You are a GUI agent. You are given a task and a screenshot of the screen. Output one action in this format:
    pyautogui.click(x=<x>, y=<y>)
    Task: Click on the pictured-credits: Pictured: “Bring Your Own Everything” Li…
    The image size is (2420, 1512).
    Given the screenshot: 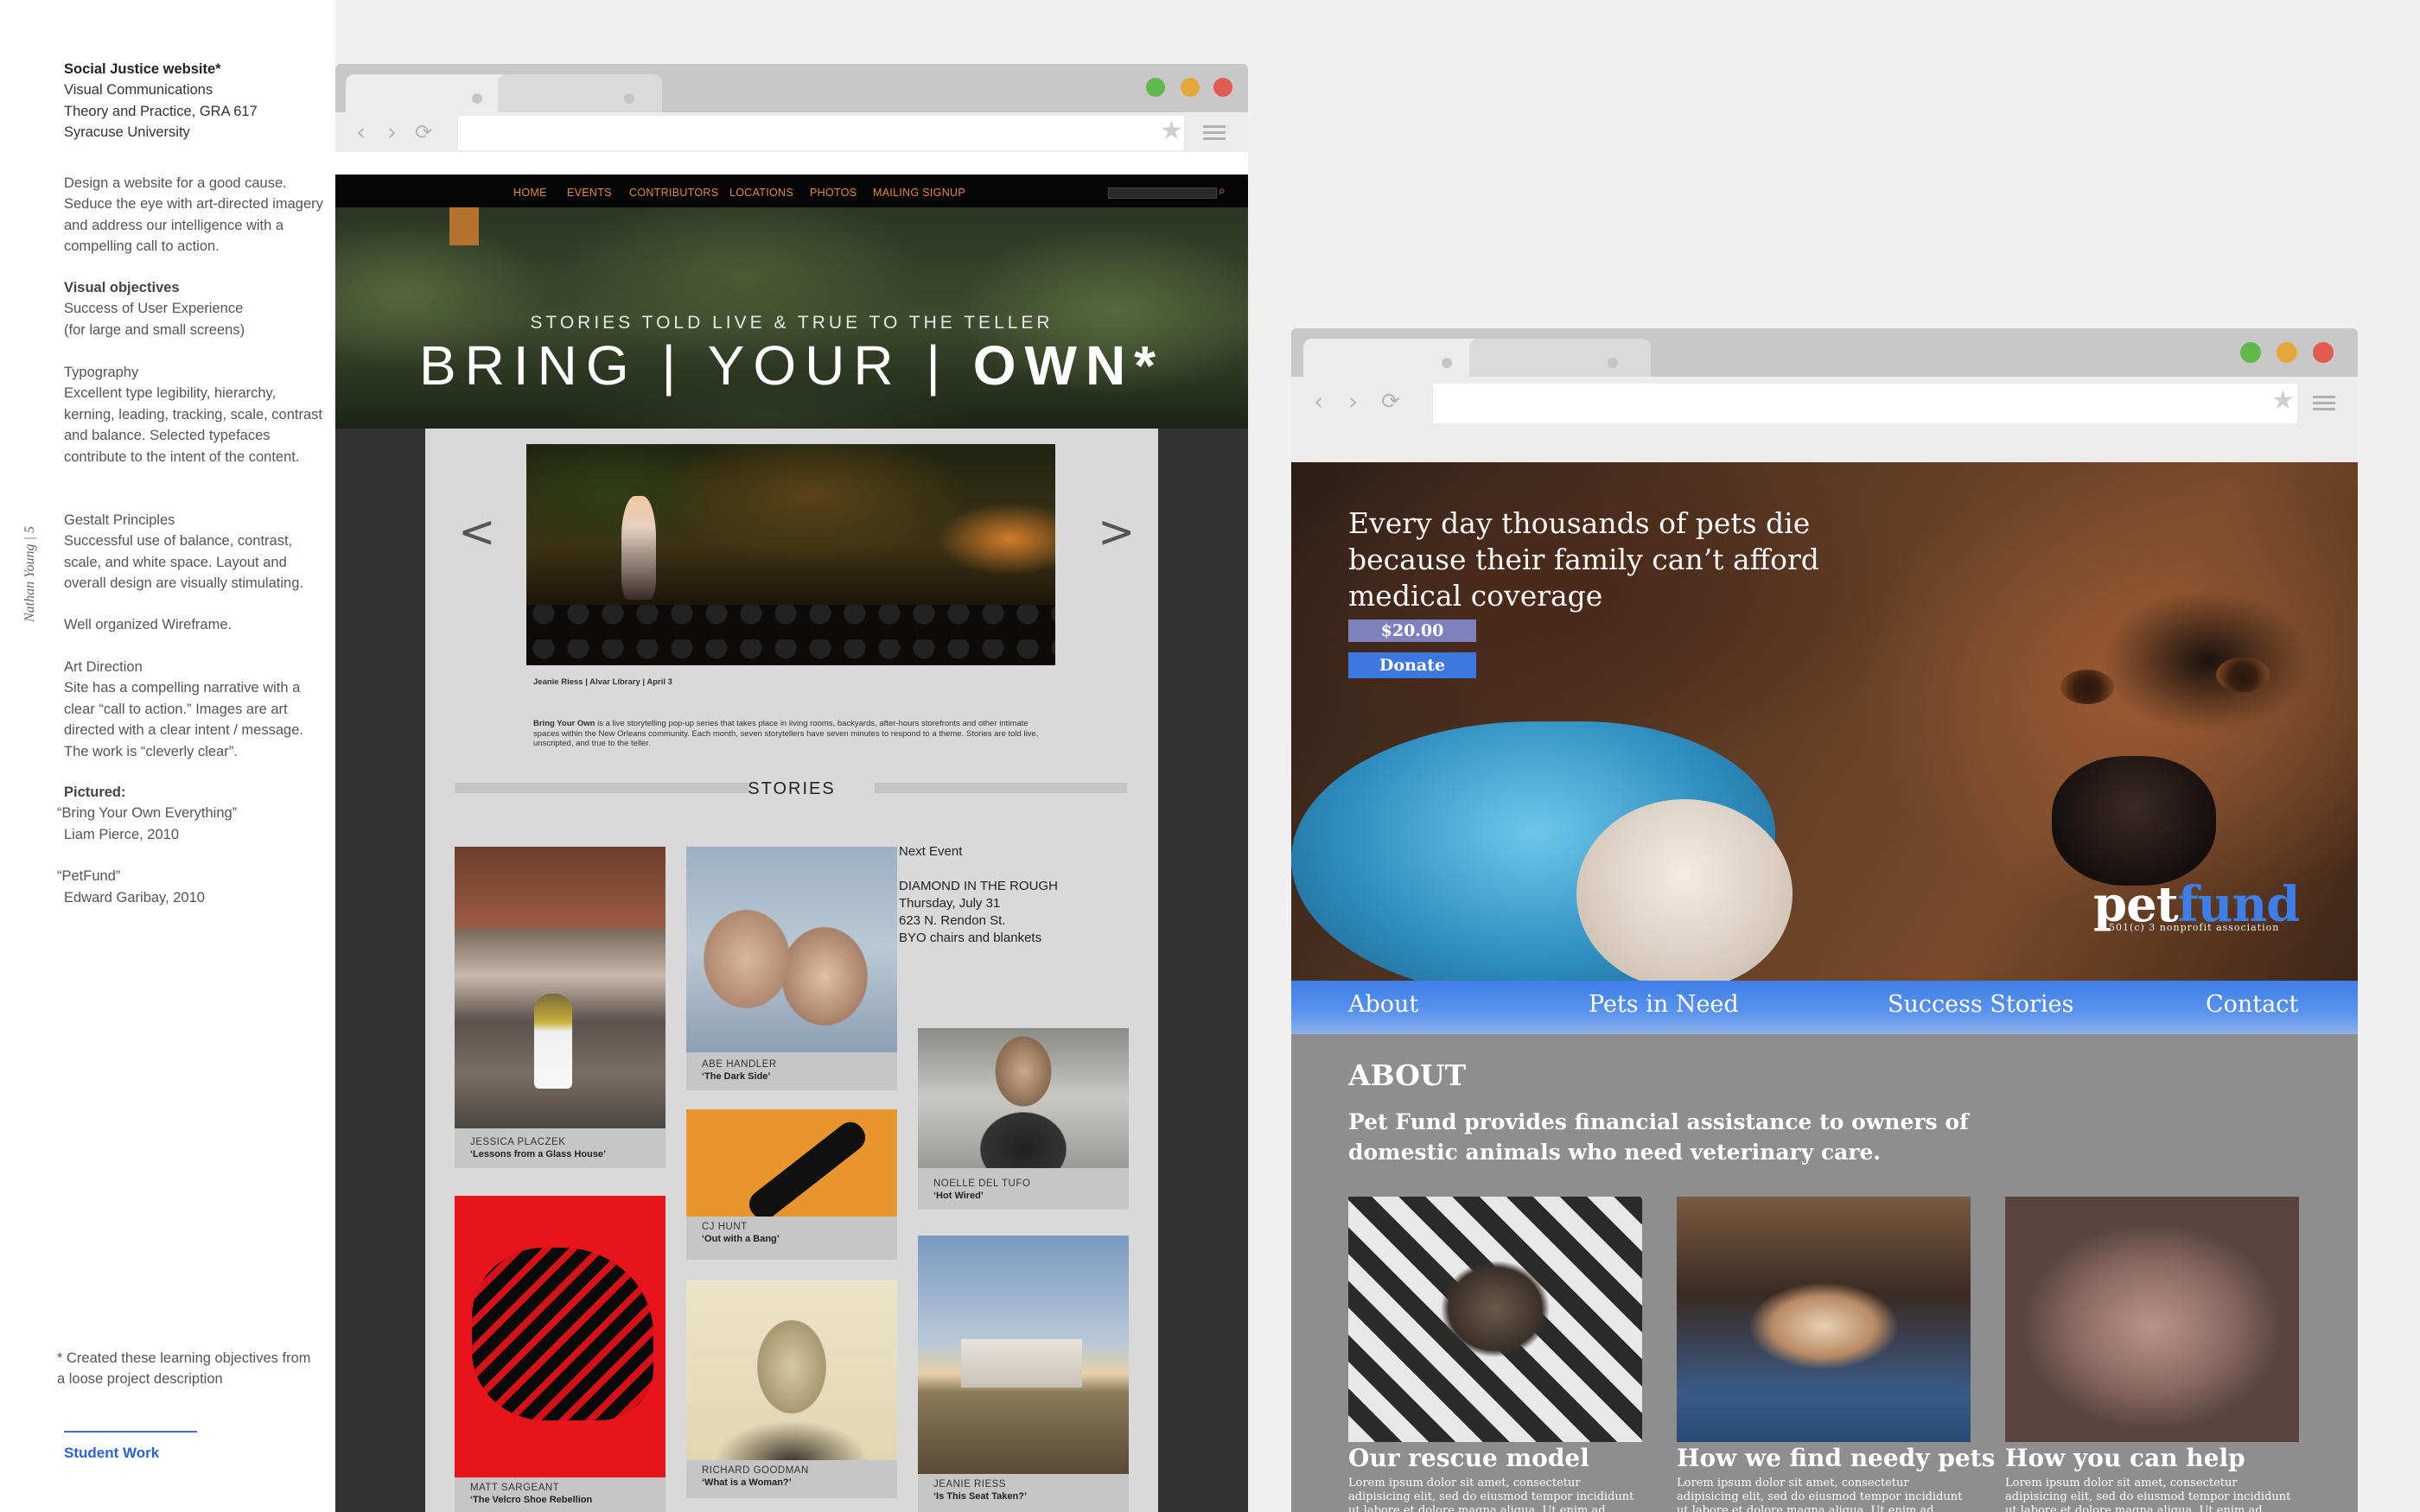 What is the action you would take?
    pyautogui.click(x=190, y=845)
    